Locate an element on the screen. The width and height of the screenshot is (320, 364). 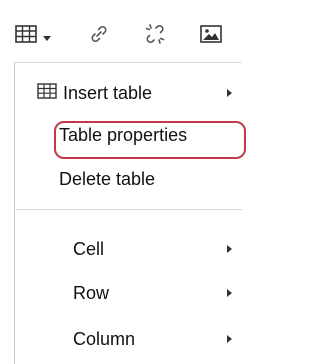
menu-item-cell: Cell is located at coordinates (128, 249).